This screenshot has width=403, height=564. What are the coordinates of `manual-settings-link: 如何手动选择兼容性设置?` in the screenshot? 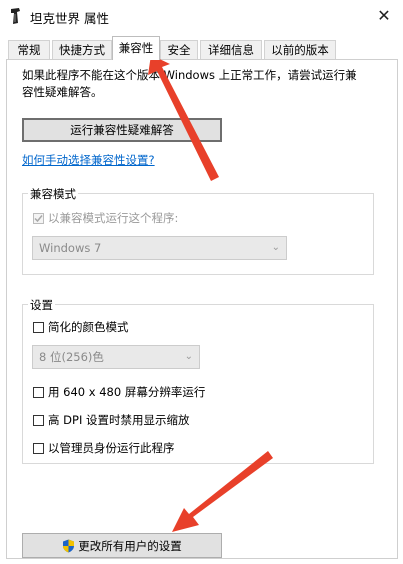 It's located at (88, 160).